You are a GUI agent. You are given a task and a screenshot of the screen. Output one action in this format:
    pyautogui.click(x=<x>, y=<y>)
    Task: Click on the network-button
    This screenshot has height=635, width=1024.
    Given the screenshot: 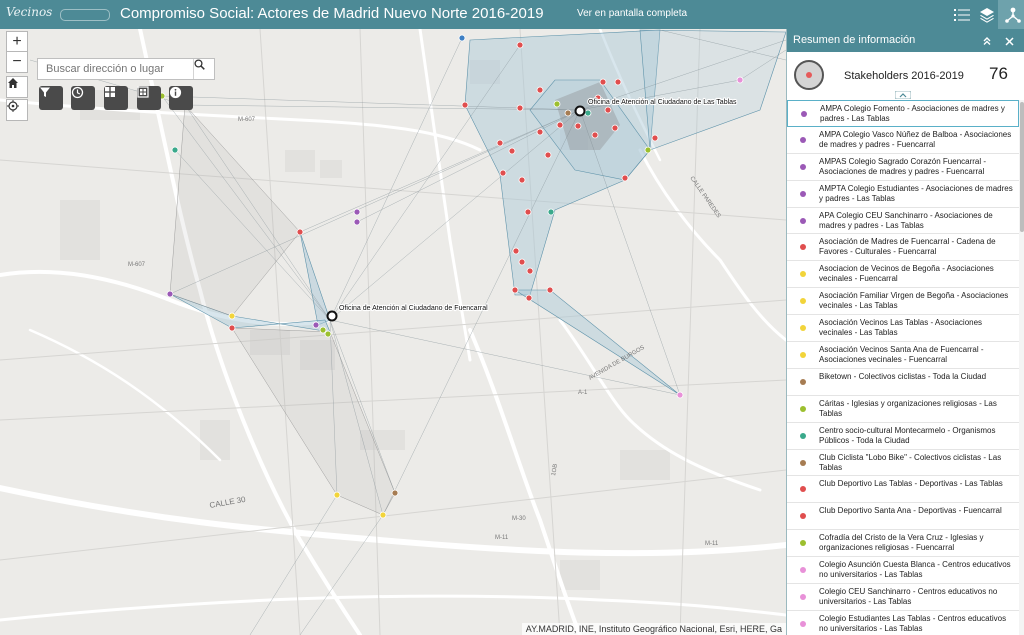 What is the action you would take?
    pyautogui.click(x=1011, y=14)
    